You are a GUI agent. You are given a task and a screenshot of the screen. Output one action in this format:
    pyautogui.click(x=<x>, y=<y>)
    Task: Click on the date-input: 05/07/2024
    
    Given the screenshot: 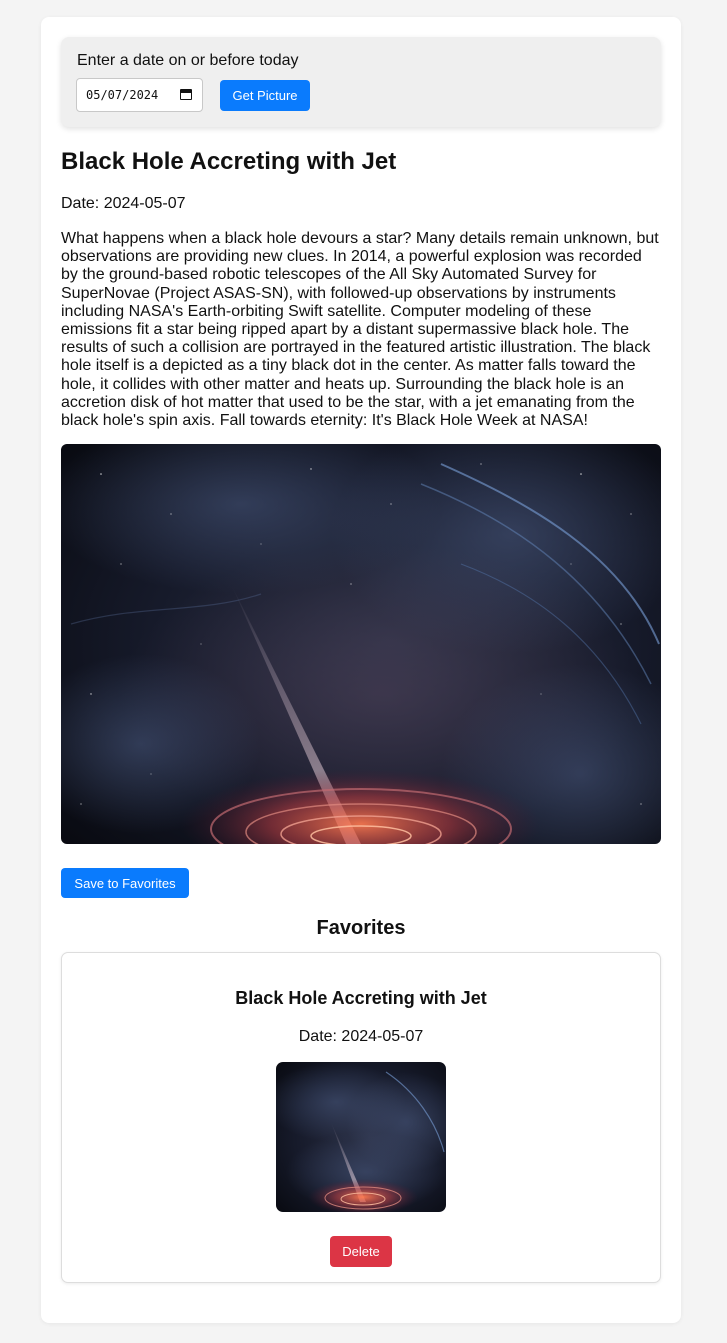 What is the action you would take?
    pyautogui.click(x=139, y=95)
    